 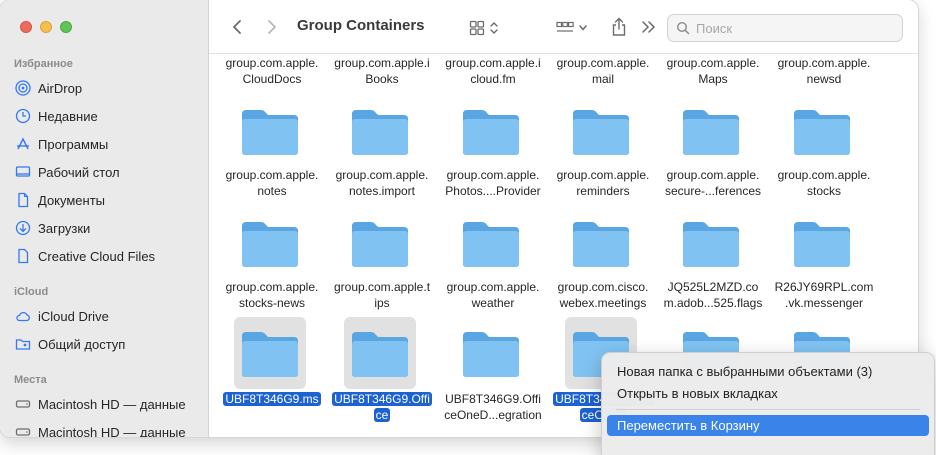 What do you see at coordinates (824, 295) in the screenshot?
I see `folder-label: R26JY69RPL.com .vk.messenger` at bounding box center [824, 295].